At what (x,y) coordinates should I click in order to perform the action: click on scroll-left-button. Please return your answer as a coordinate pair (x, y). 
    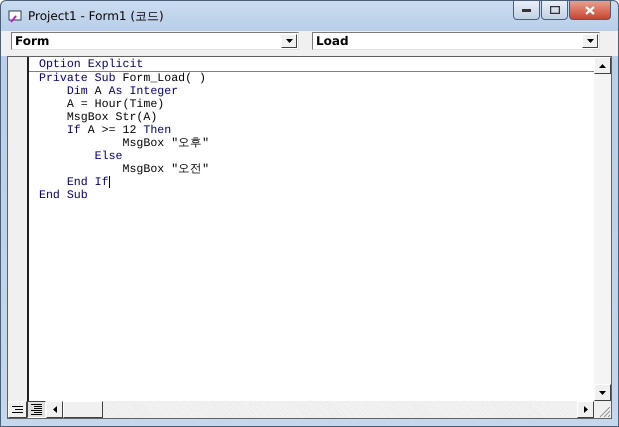
    Looking at the image, I should click on (54, 409).